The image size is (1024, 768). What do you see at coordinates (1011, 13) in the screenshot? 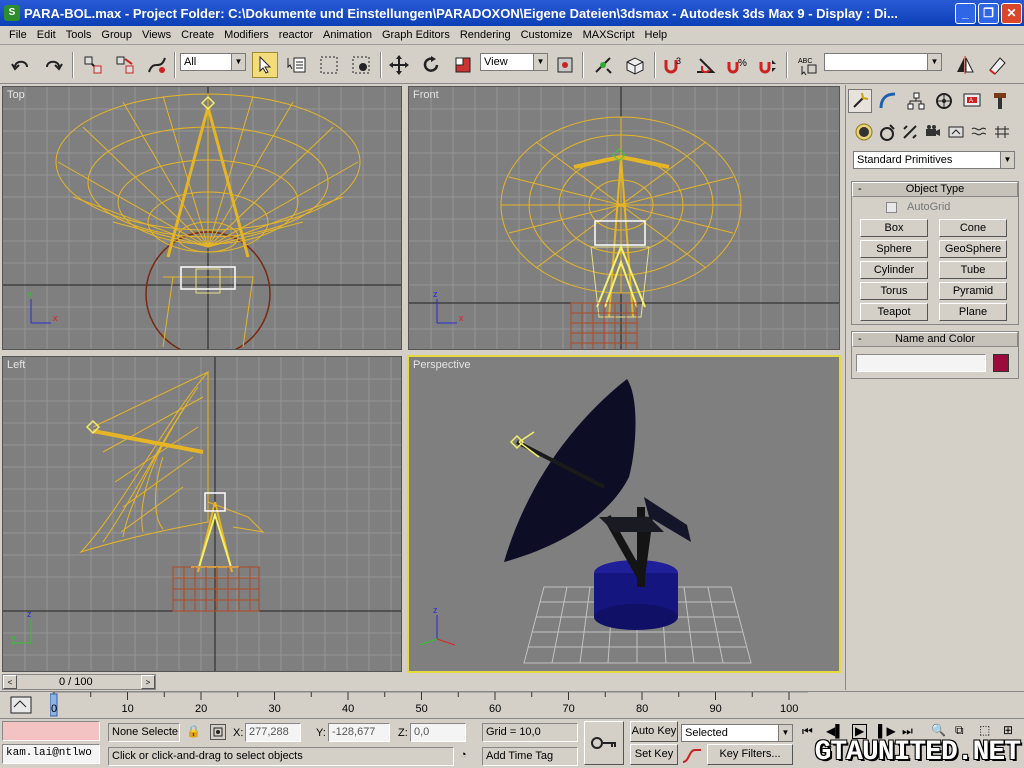
I see `close-button: ✕` at bounding box center [1011, 13].